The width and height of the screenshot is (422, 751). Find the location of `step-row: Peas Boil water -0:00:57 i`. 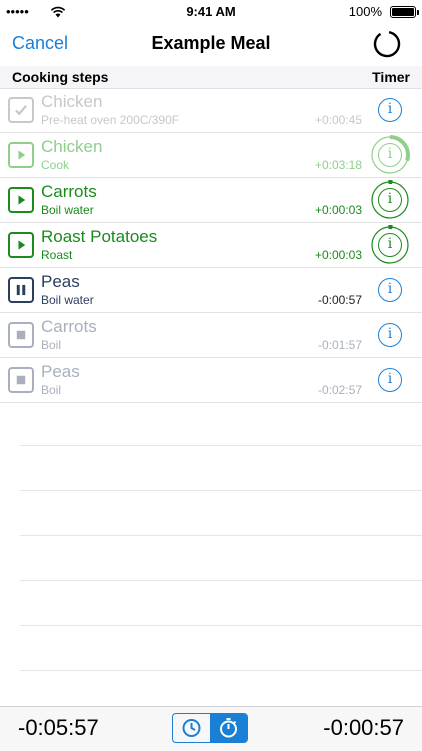

step-row: Peas Boil water -0:00:57 i is located at coordinates (211, 290).